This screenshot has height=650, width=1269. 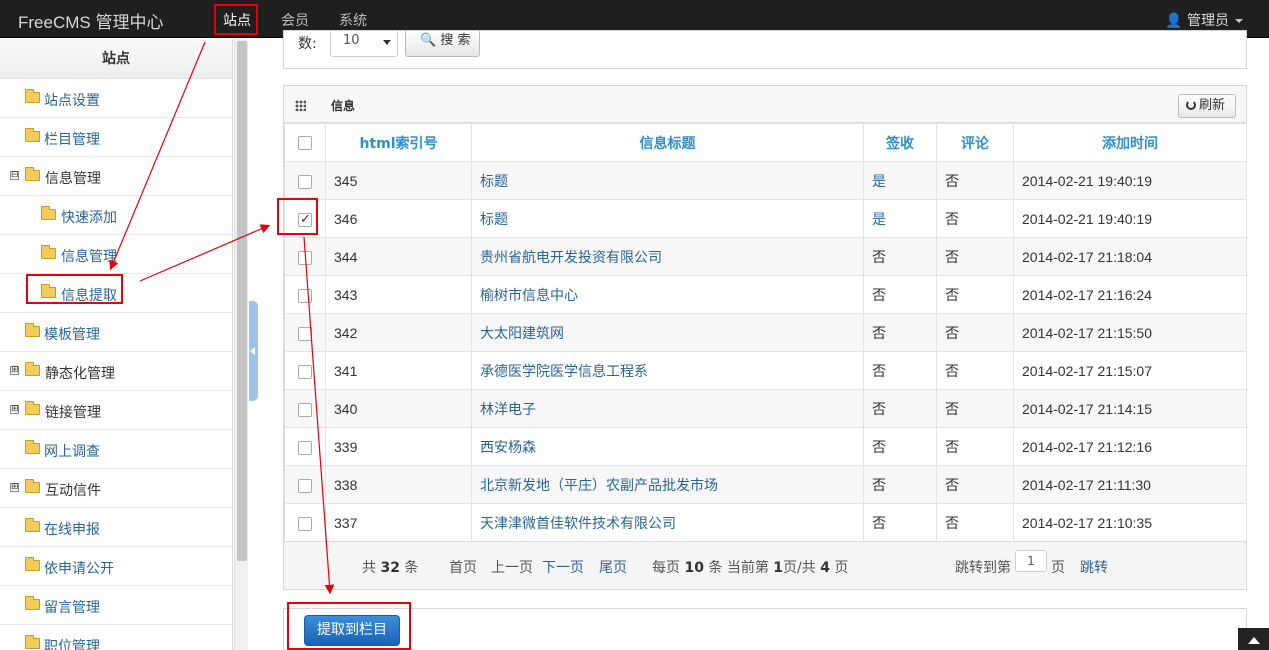 I want to click on select-all-checkbox, so click(x=305, y=142).